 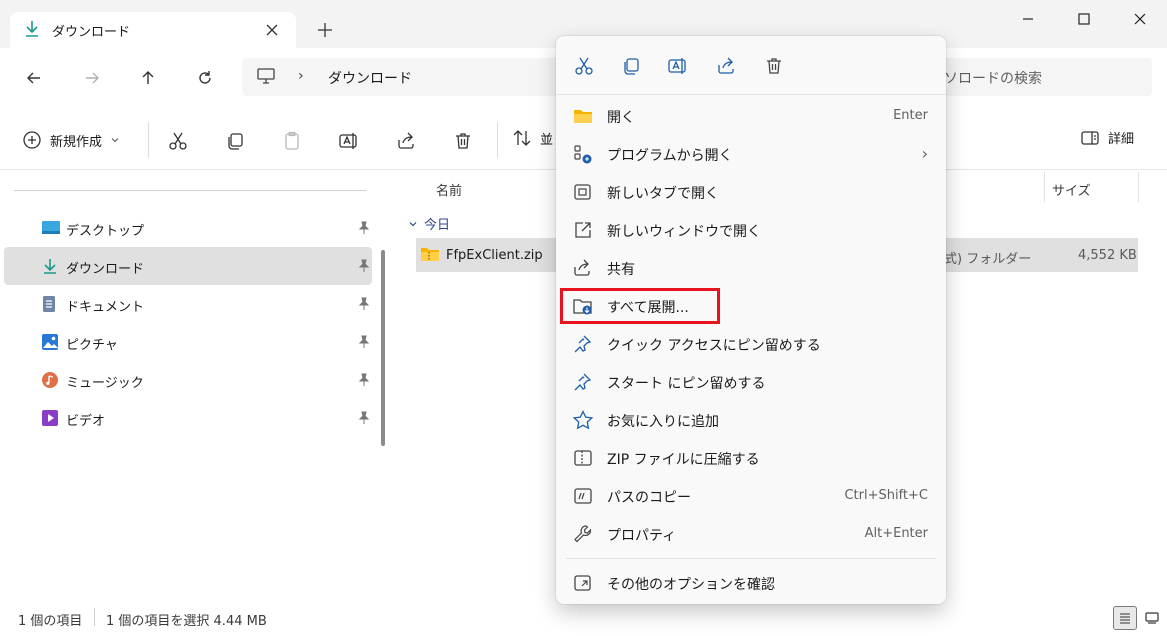 What do you see at coordinates (188, 304) in the screenshot?
I see `nav-item-documents: ドキュメント` at bounding box center [188, 304].